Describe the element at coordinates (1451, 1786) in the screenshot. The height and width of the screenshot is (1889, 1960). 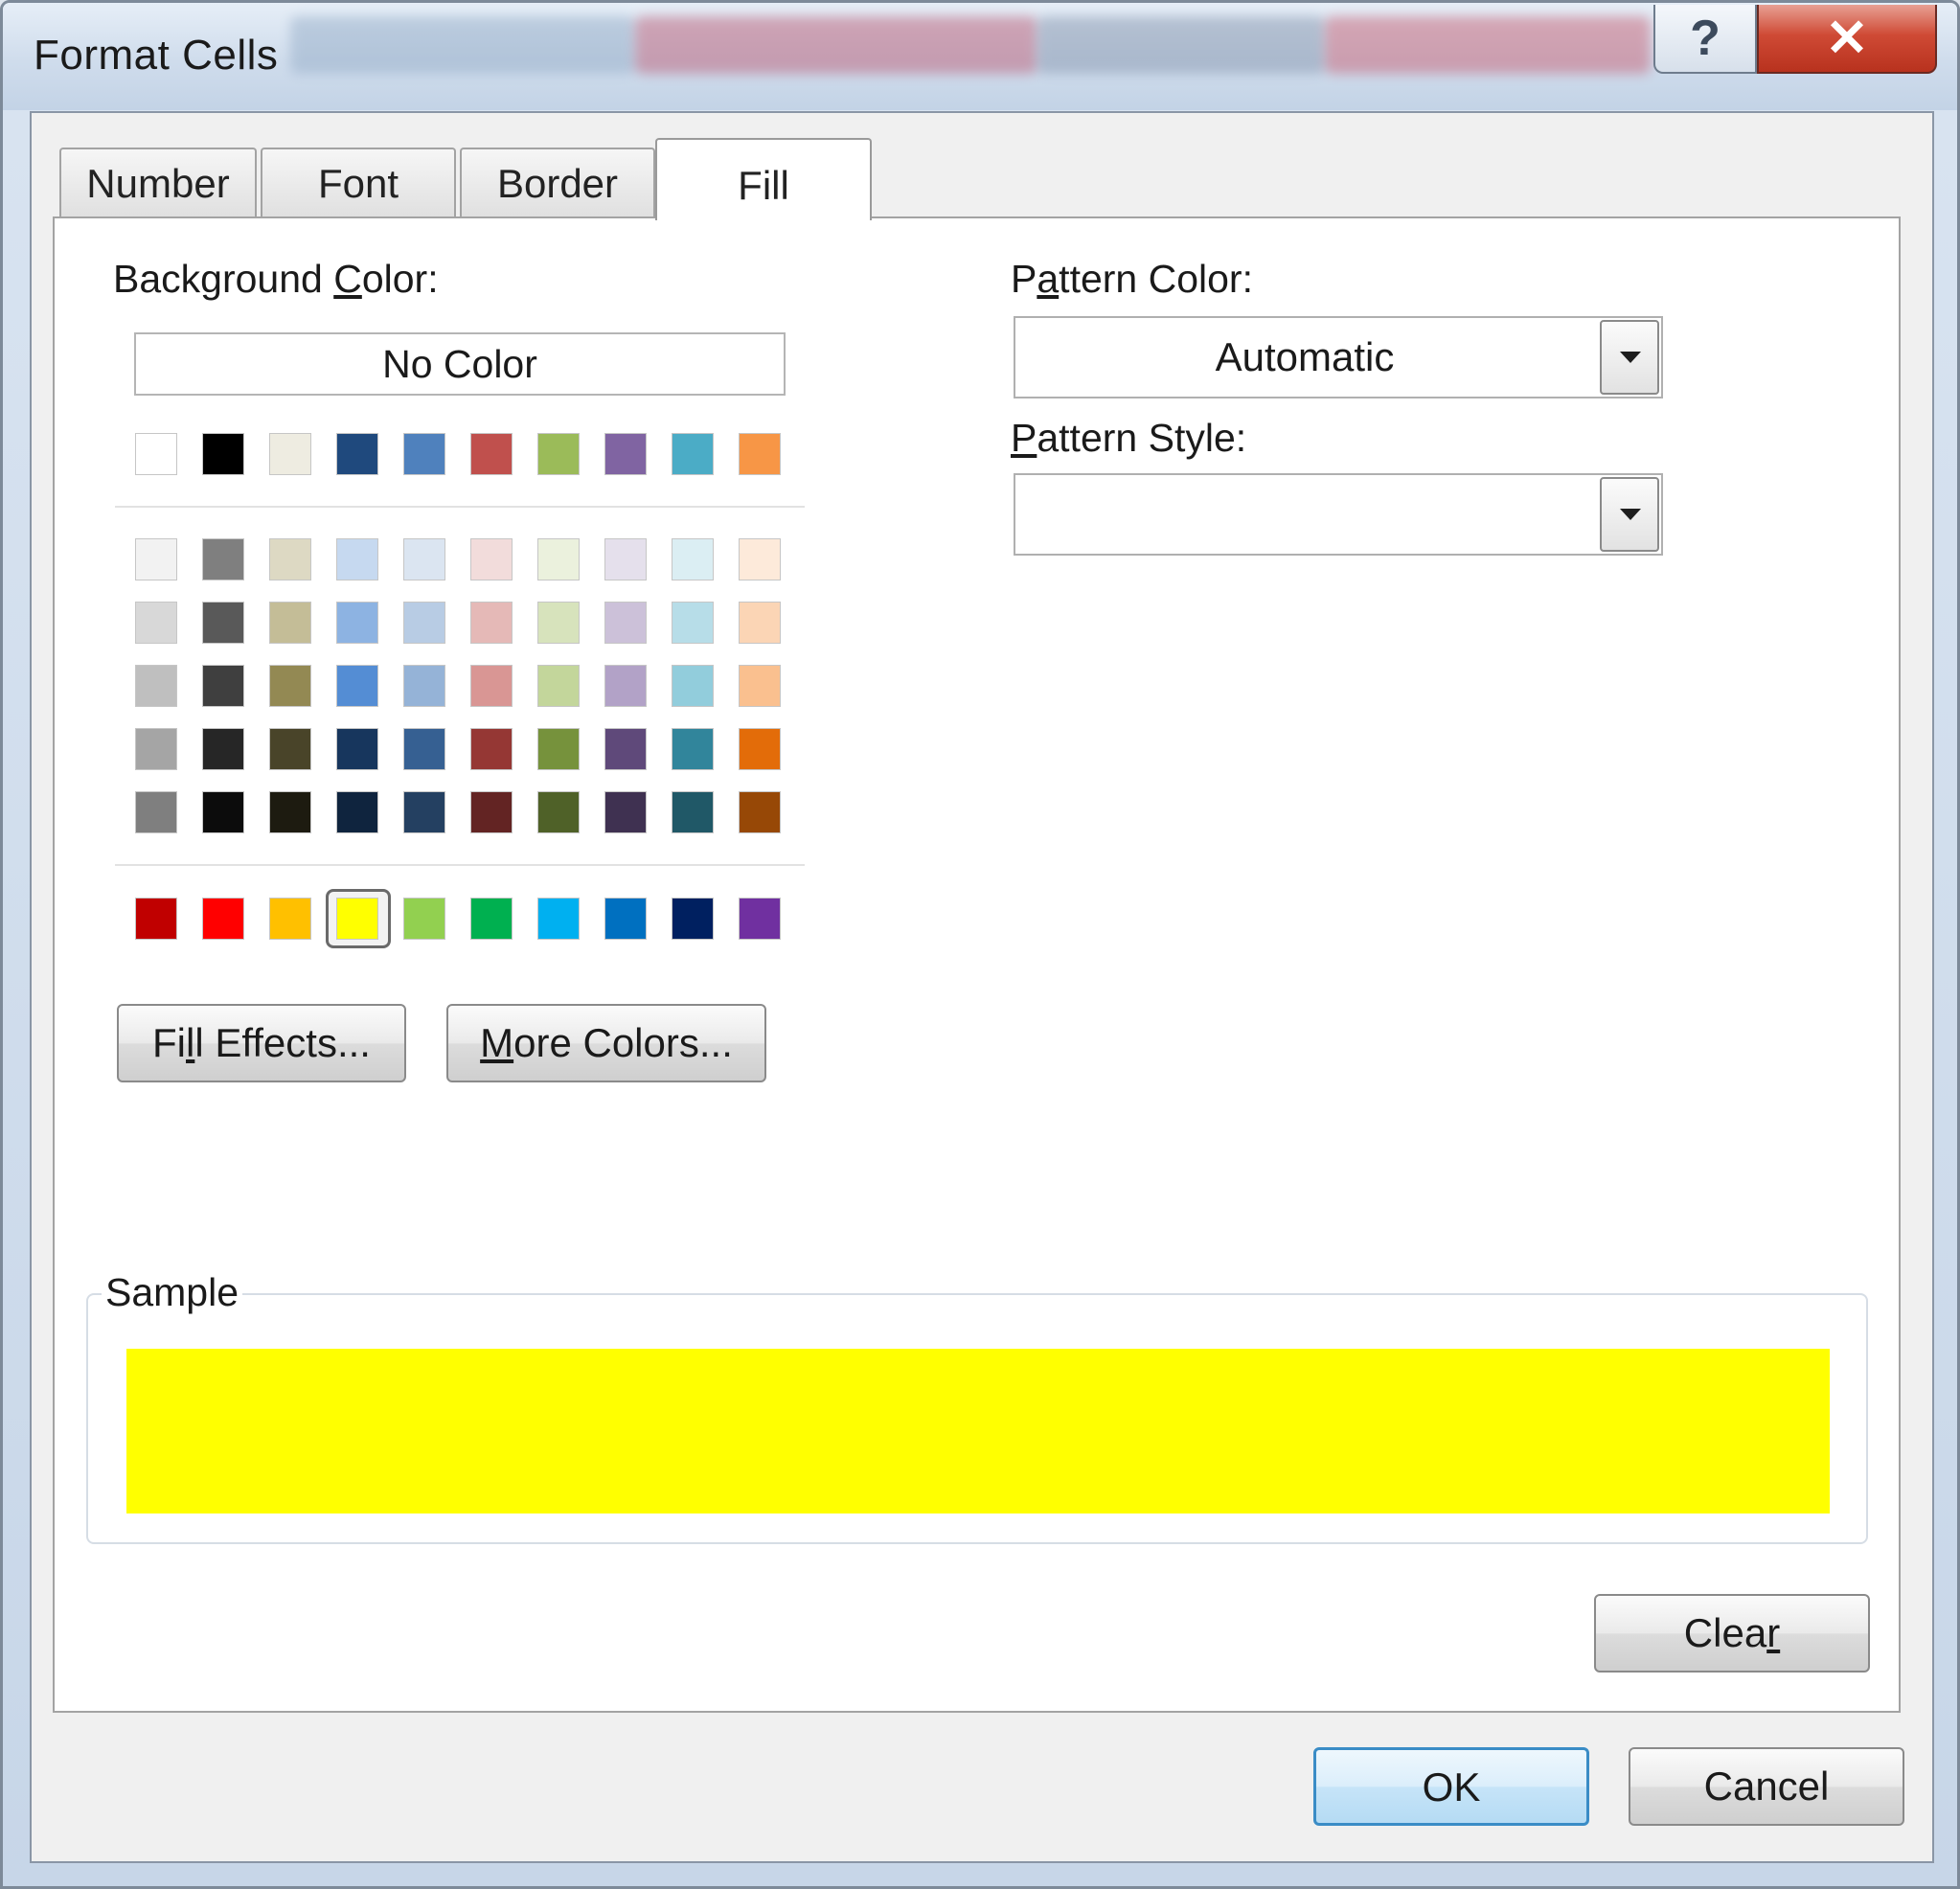
I see `ok-button: OK` at that location.